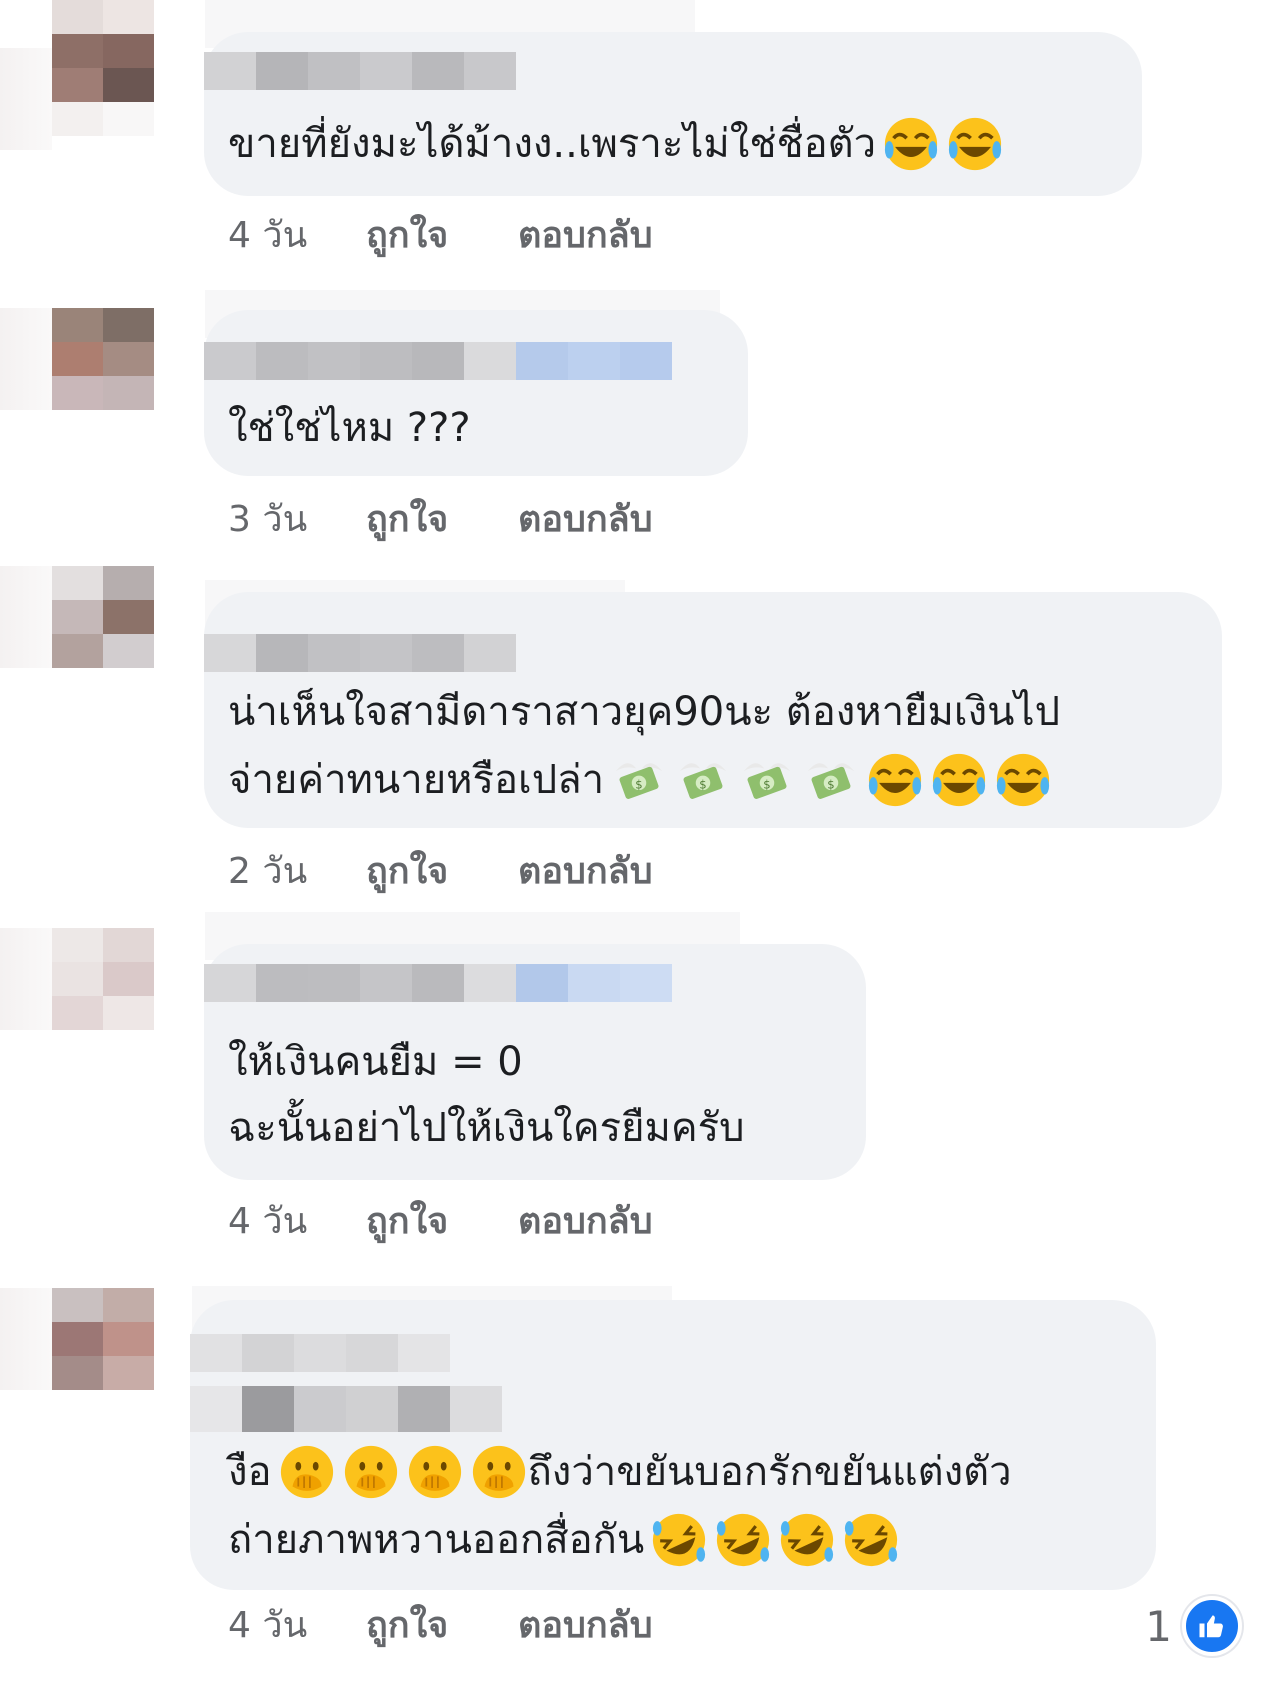 The height and width of the screenshot is (1705, 1280). Describe the element at coordinates (1158, 1626) in the screenshot. I see `reaction-count: 1` at that location.